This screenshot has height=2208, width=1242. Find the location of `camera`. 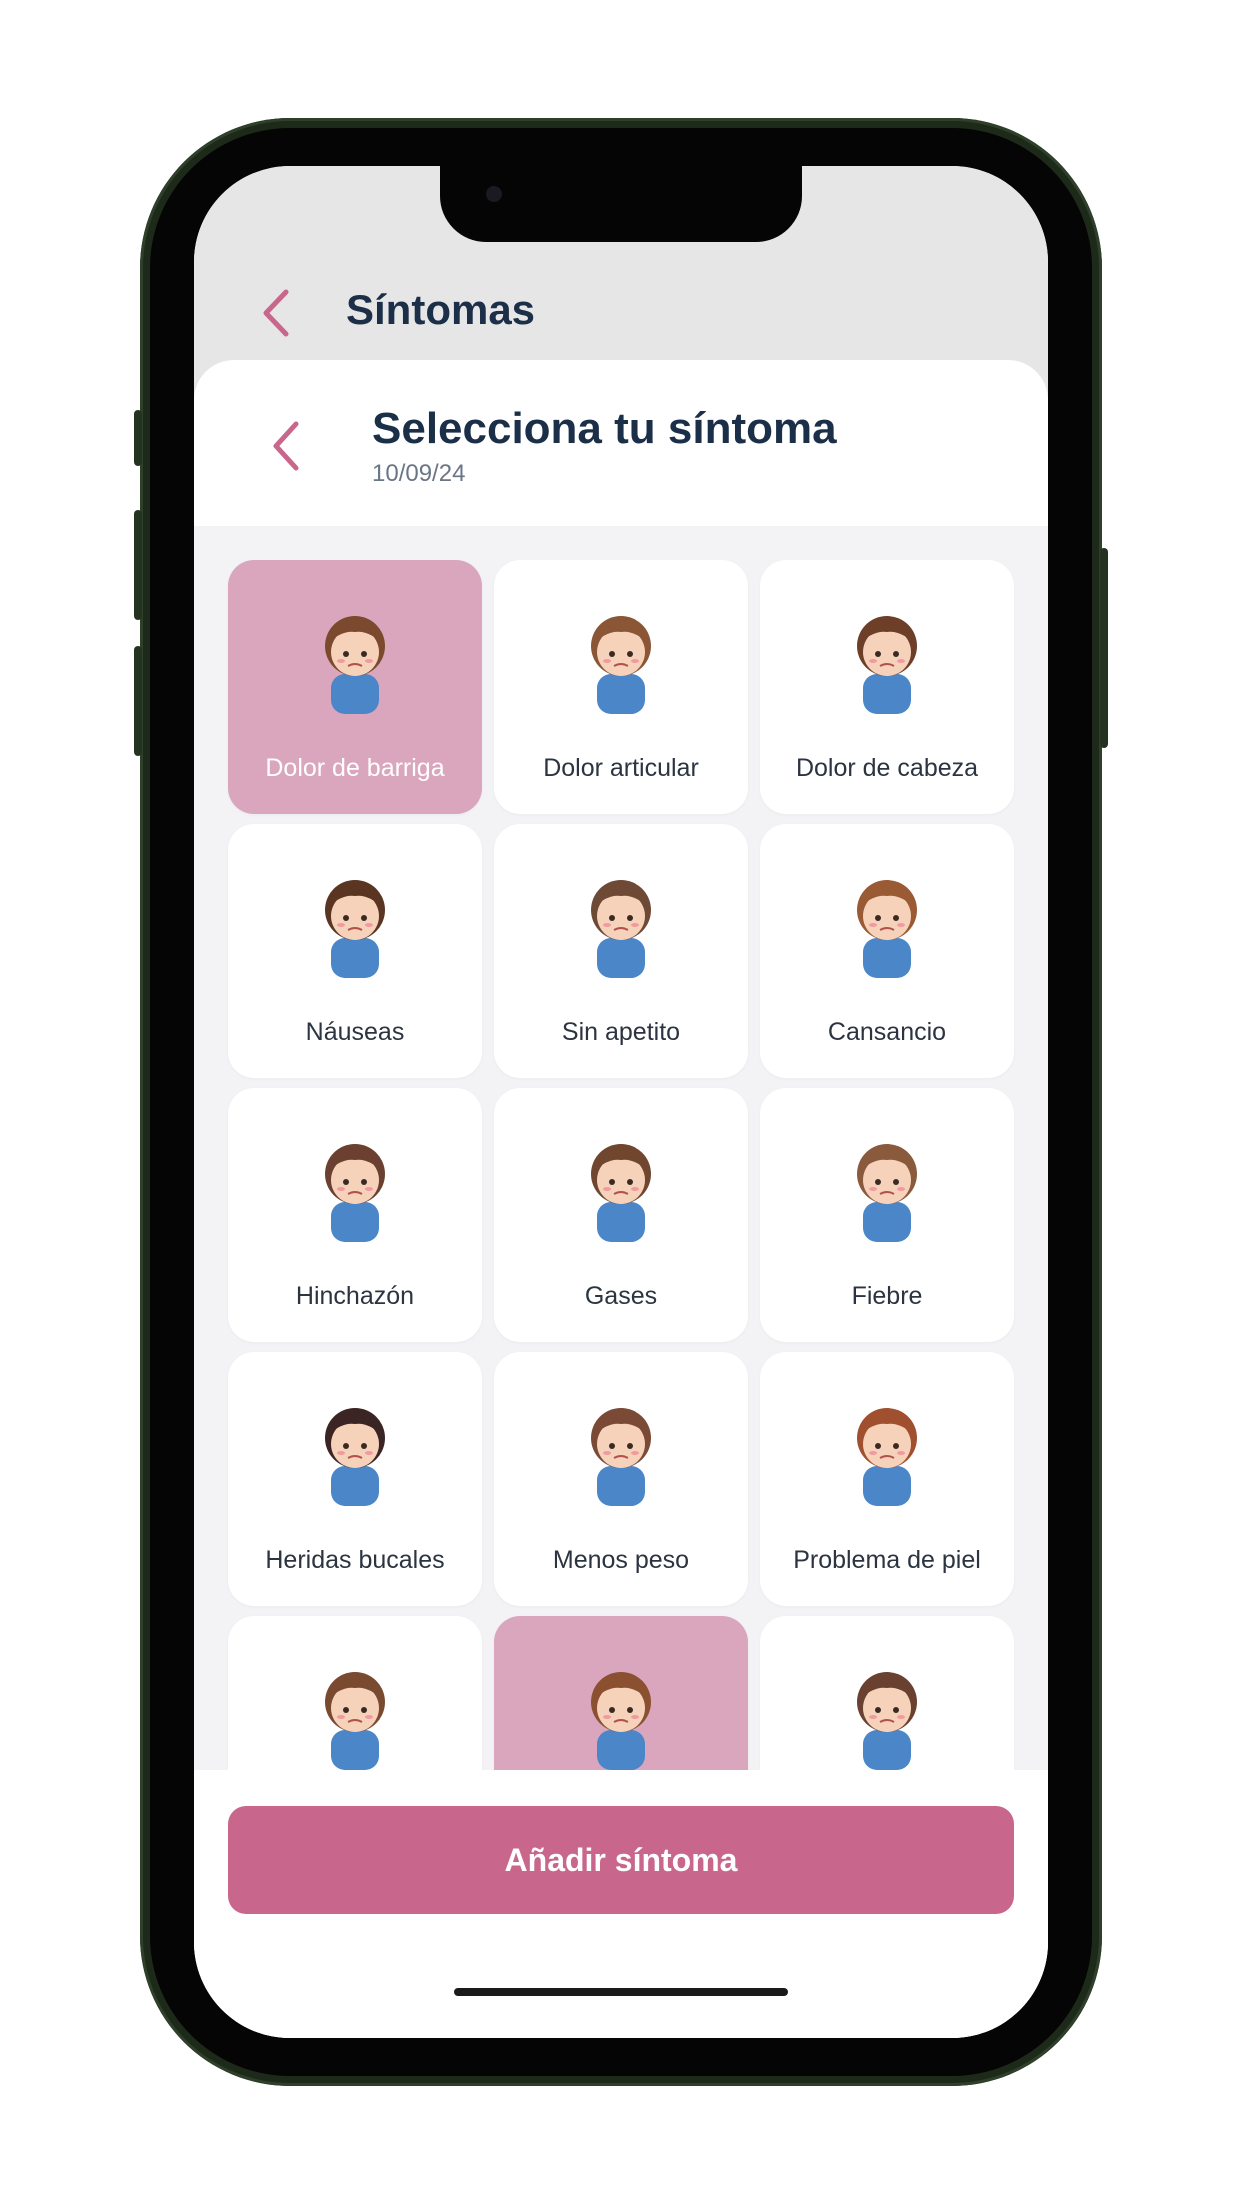

camera is located at coordinates (494, 194).